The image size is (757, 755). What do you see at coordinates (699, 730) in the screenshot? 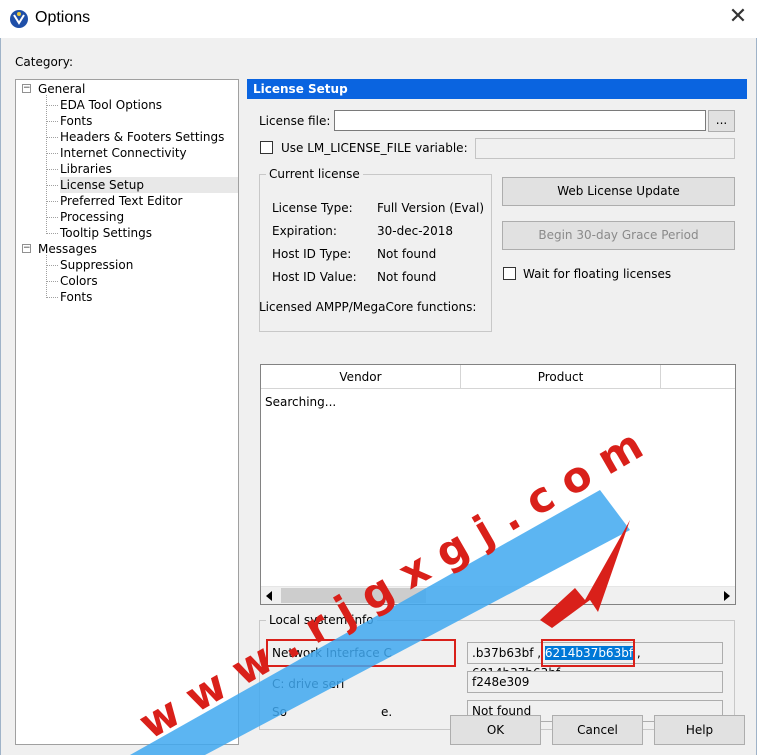
I see `help-button: Help` at bounding box center [699, 730].